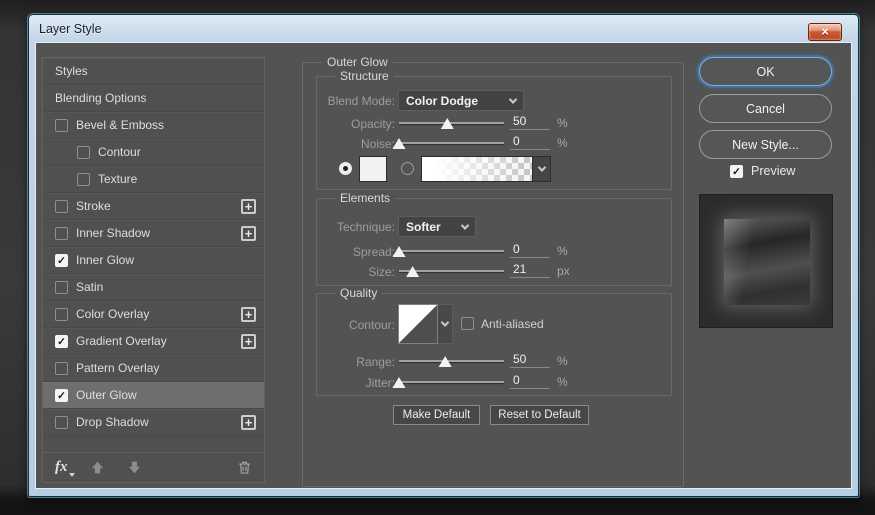  What do you see at coordinates (153, 98) in the screenshot?
I see `sidebar-item-blending-options: Blending Options` at bounding box center [153, 98].